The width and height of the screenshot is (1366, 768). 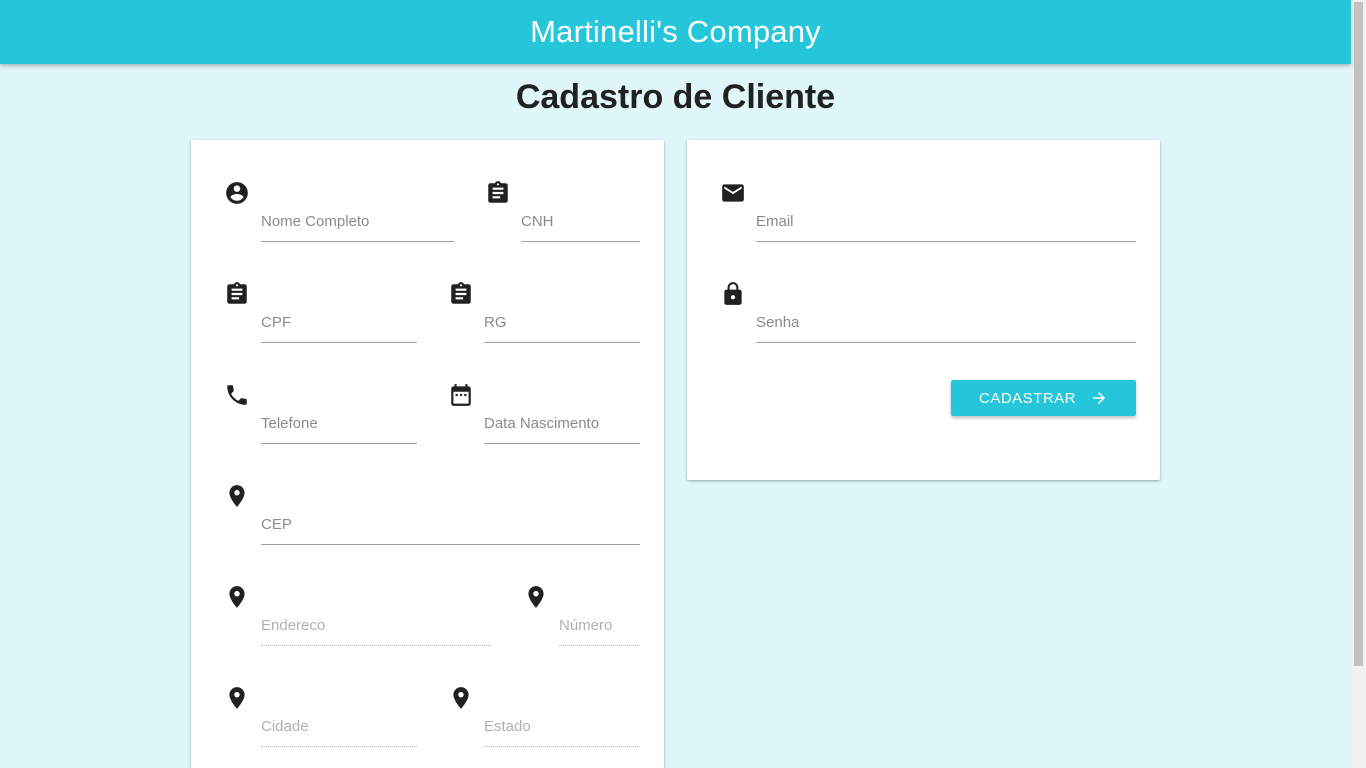 What do you see at coordinates (339, 323) in the screenshot?
I see `cpf-input` at bounding box center [339, 323].